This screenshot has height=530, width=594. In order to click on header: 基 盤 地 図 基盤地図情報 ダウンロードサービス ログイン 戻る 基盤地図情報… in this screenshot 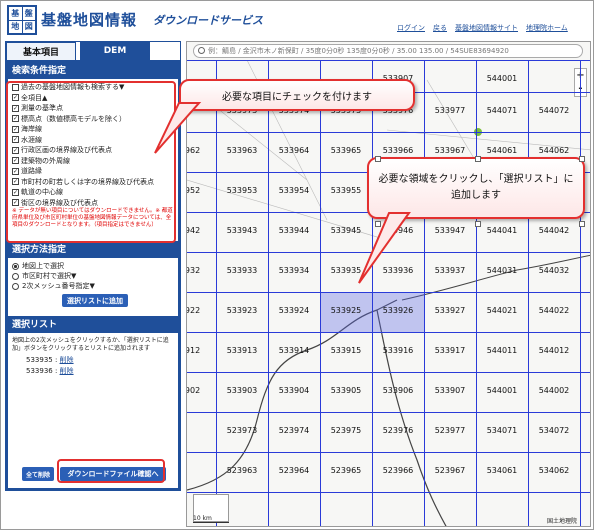, I will do `click(297, 19)`.